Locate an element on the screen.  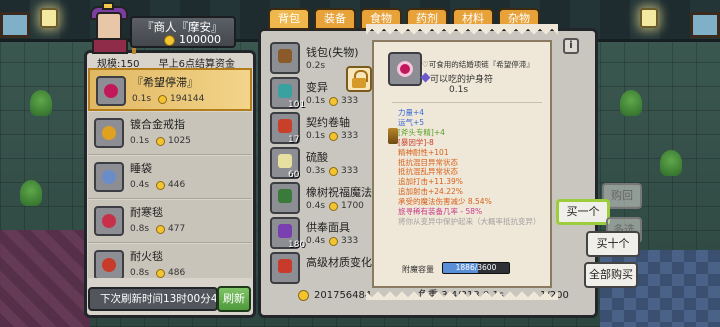
tooltip-divider is located at coordinates (467, 102).